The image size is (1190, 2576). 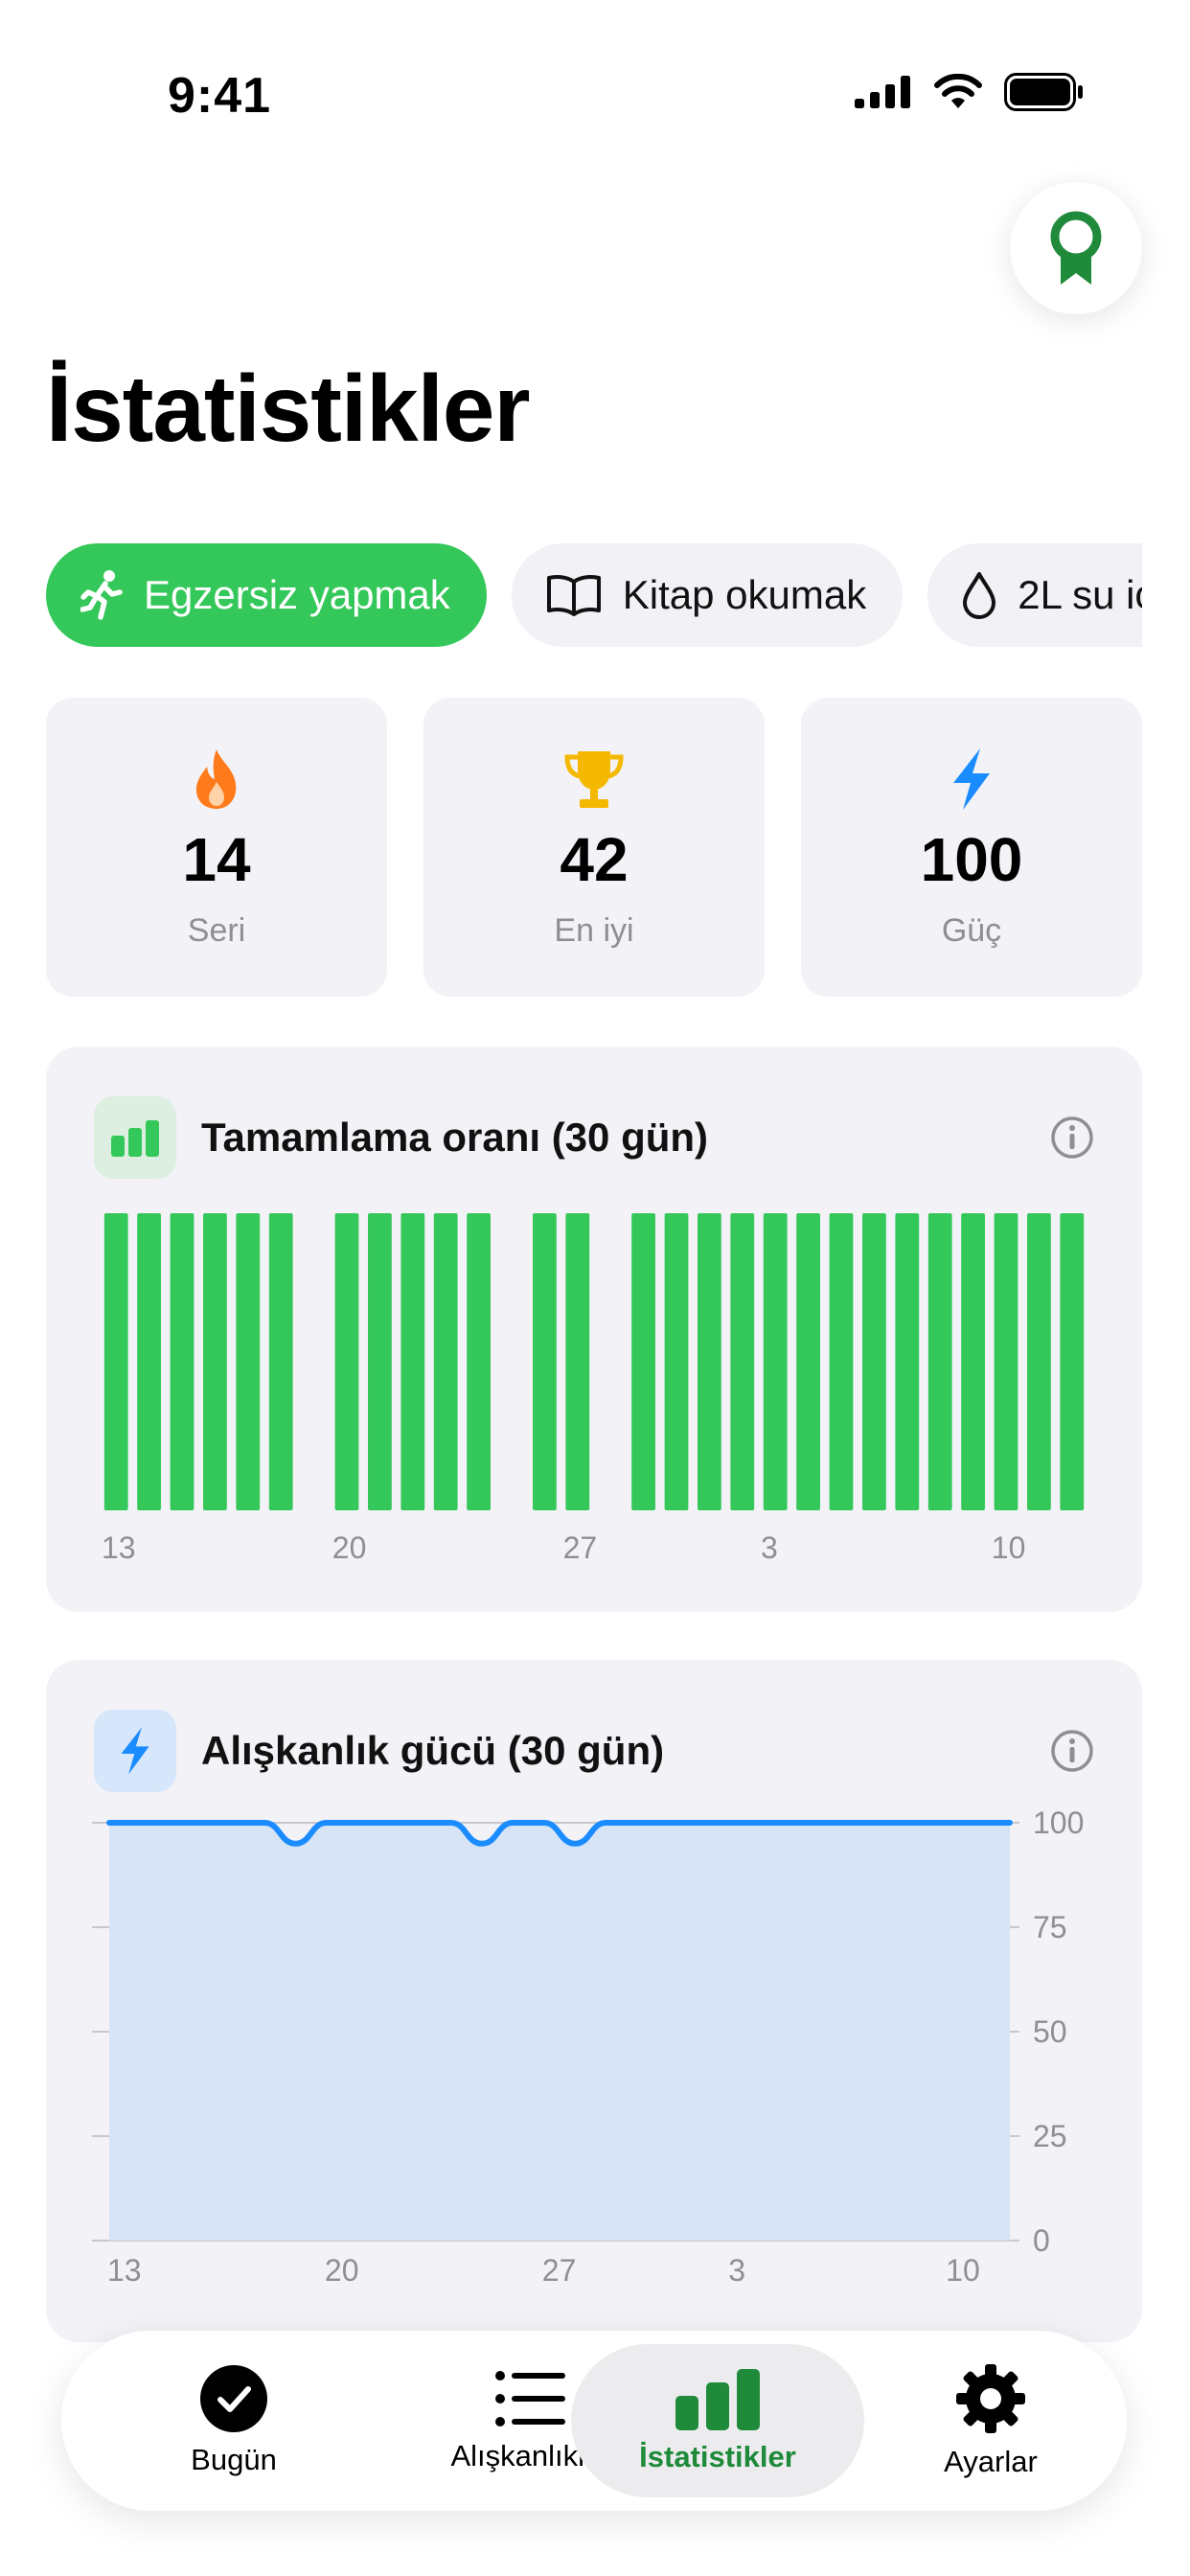 What do you see at coordinates (972, 859) in the screenshot?
I see `stat-value: 100` at bounding box center [972, 859].